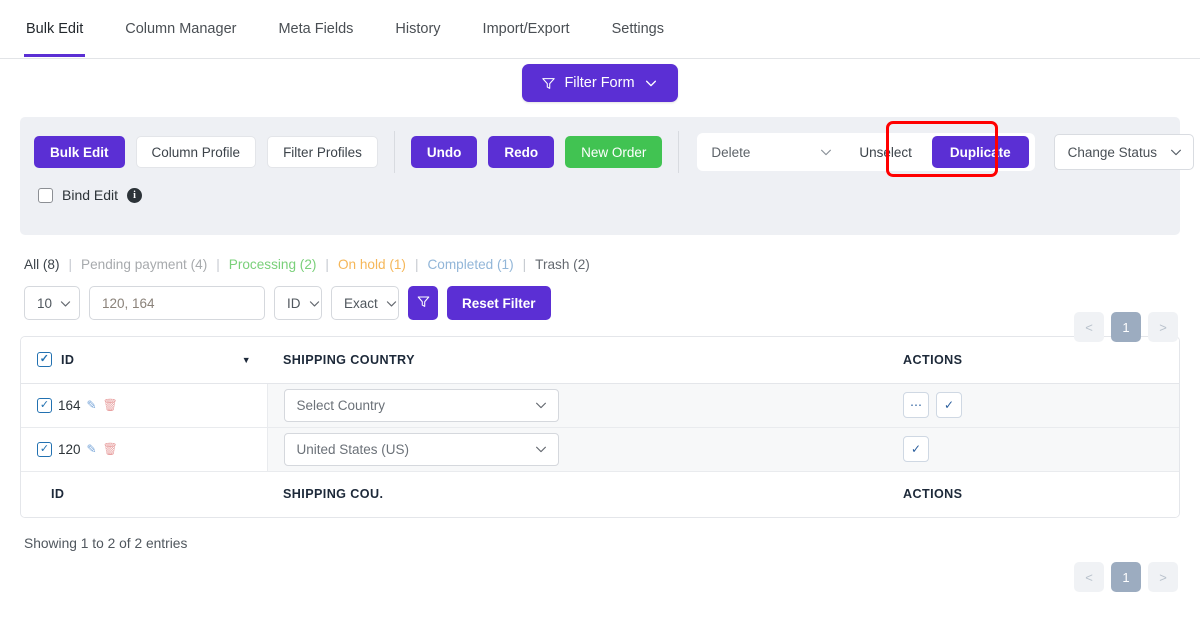  I want to click on filter-form-bar: Filter Form, so click(600, 81).